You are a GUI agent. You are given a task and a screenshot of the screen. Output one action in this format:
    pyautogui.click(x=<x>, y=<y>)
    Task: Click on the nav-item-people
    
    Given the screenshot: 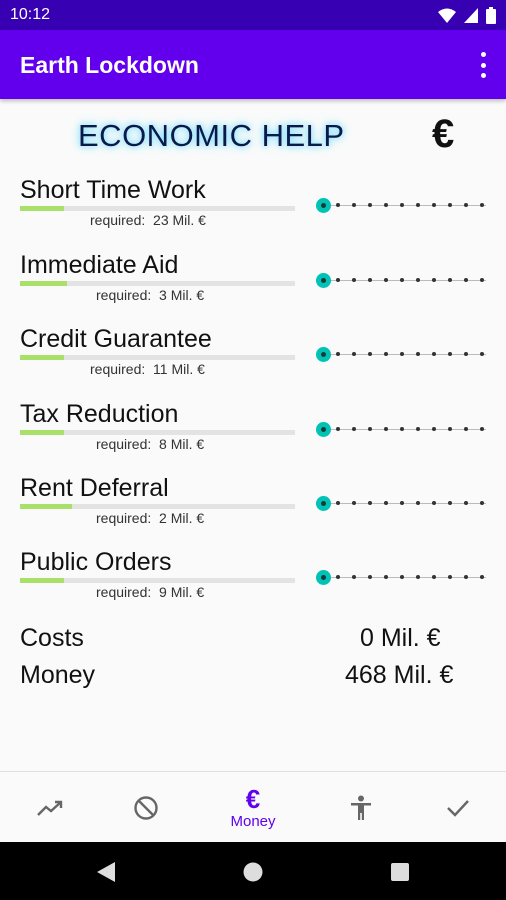 What is the action you would take?
    pyautogui.click(x=361, y=807)
    